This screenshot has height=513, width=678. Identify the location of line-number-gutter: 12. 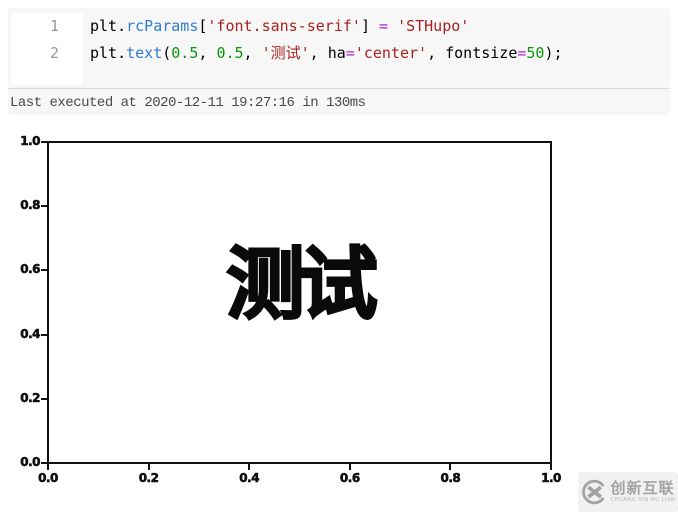
(47, 49).